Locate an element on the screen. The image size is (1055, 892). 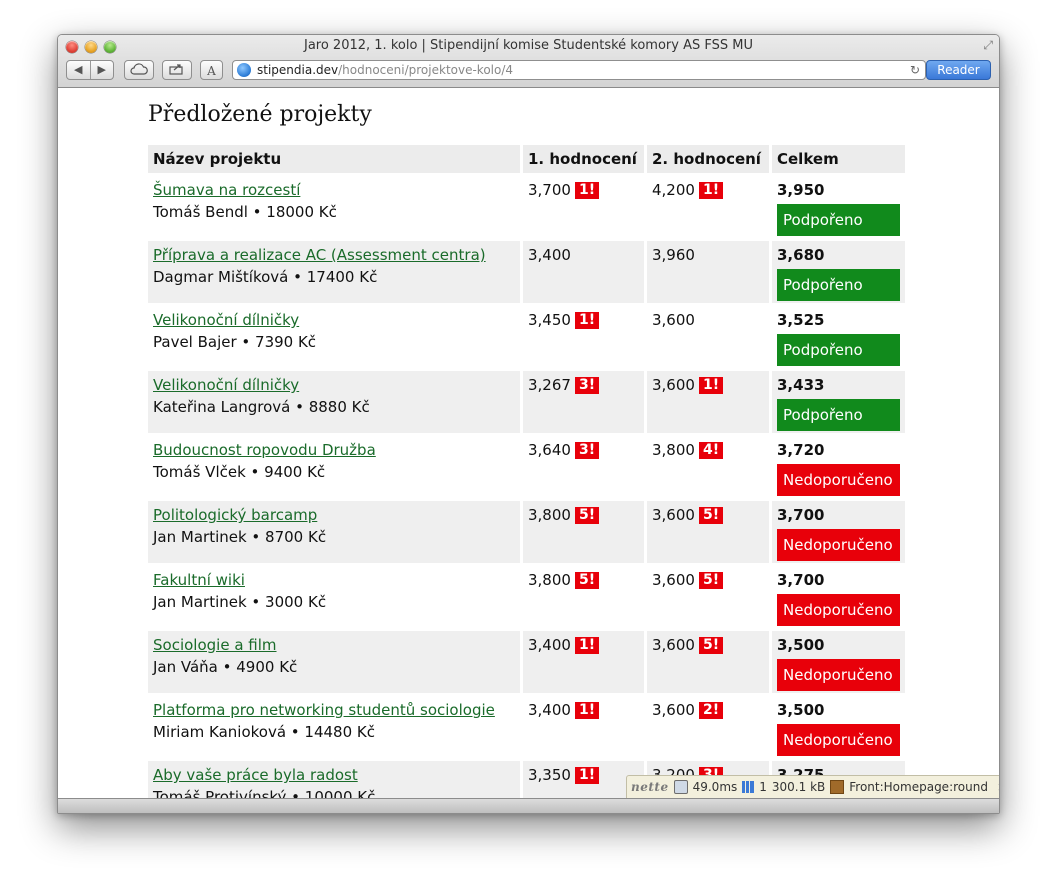
cloud-icon is located at coordinates (139, 69).